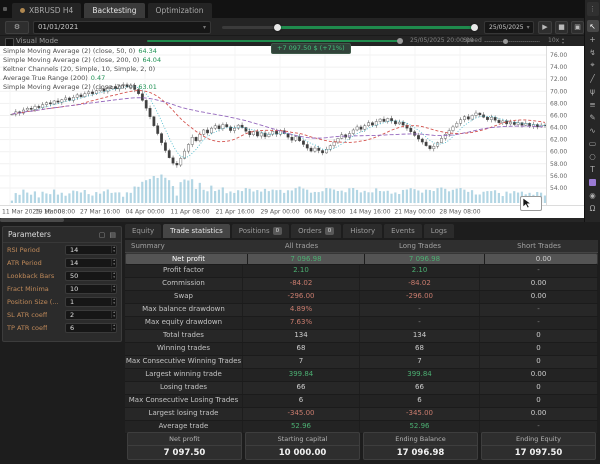 This screenshot has height=464, width=600. What do you see at coordinates (593, 91) in the screenshot?
I see `pitchfork-tool-icon: ψ` at bounding box center [593, 91].